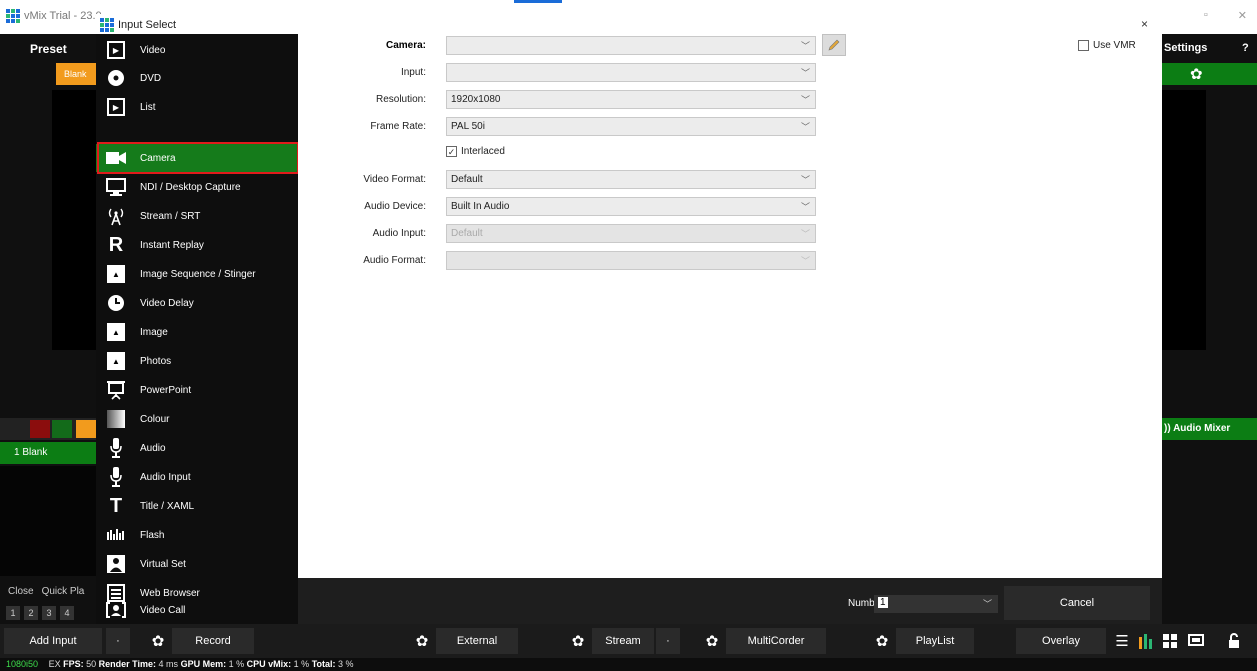 This screenshot has width=1257, height=671. What do you see at coordinates (76, 74) in the screenshot?
I see `preset-blank-tab: Blank` at bounding box center [76, 74].